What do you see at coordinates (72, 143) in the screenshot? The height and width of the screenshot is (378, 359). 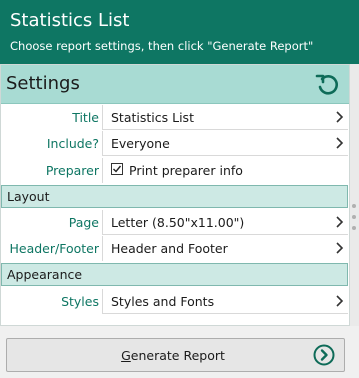 I see `include-label: Include?` at bounding box center [72, 143].